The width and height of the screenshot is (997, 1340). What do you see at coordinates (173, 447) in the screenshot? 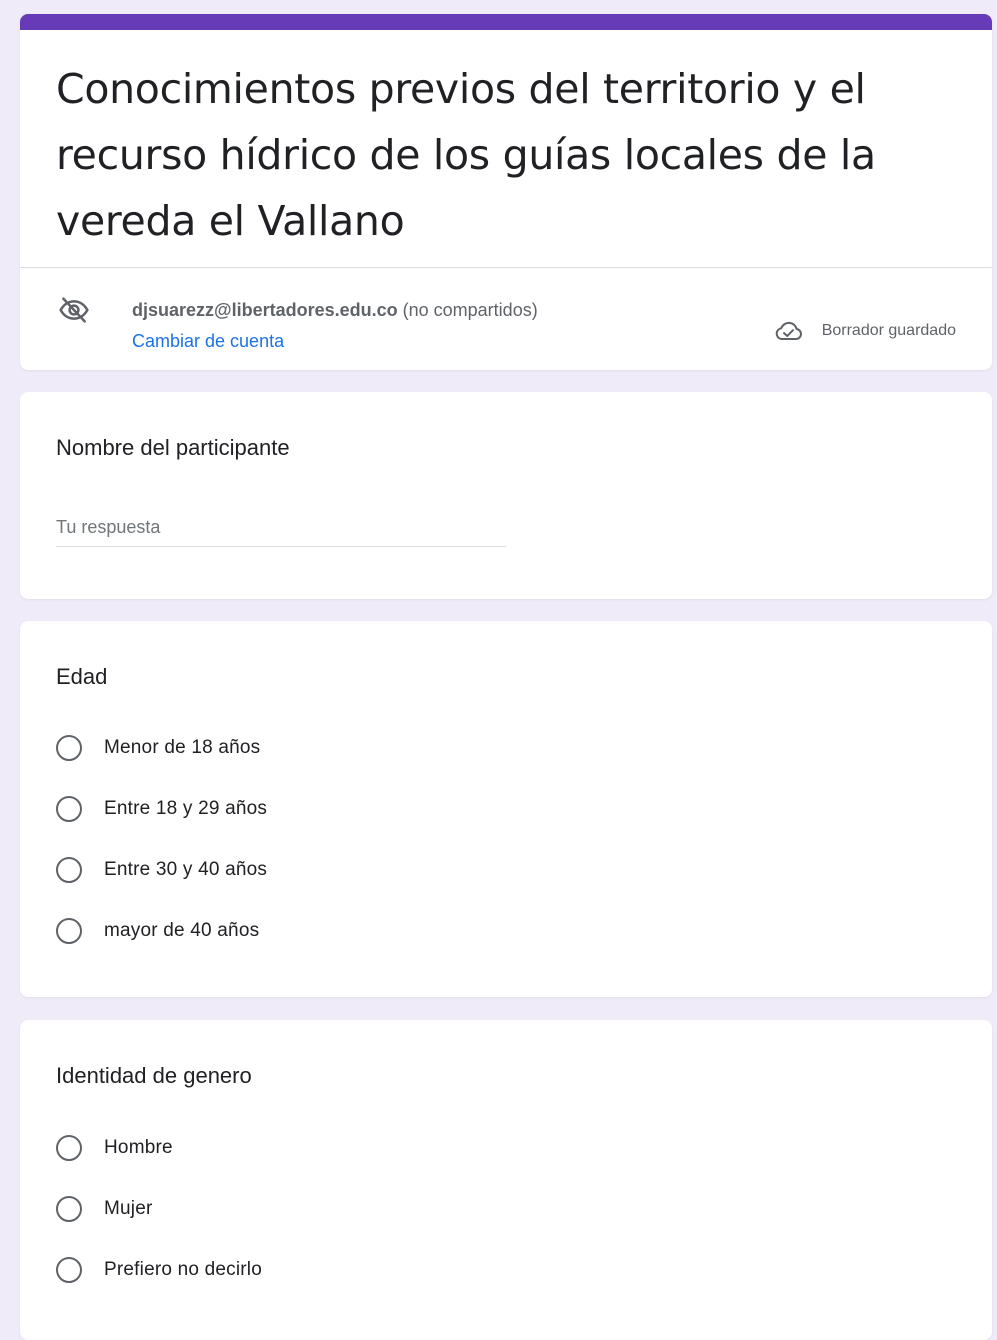
I see `question-title: Nombre del participante` at bounding box center [173, 447].